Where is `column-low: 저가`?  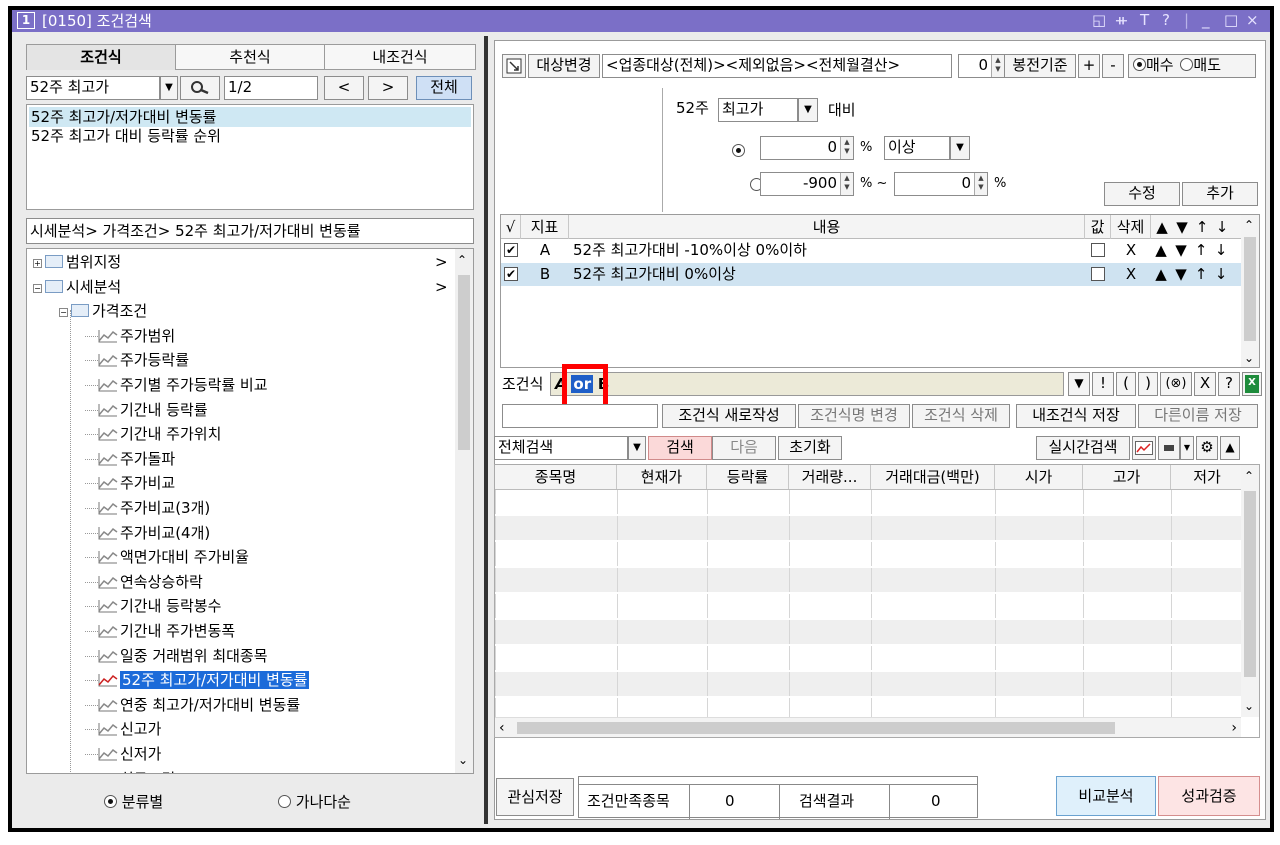
column-low: 저가 is located at coordinates (1207, 477).